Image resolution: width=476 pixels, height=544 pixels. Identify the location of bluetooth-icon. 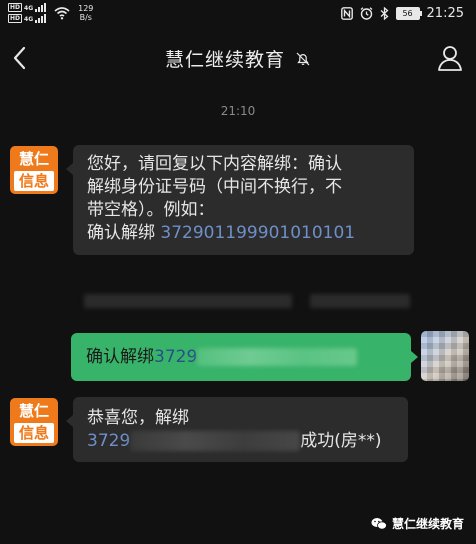
(384, 13).